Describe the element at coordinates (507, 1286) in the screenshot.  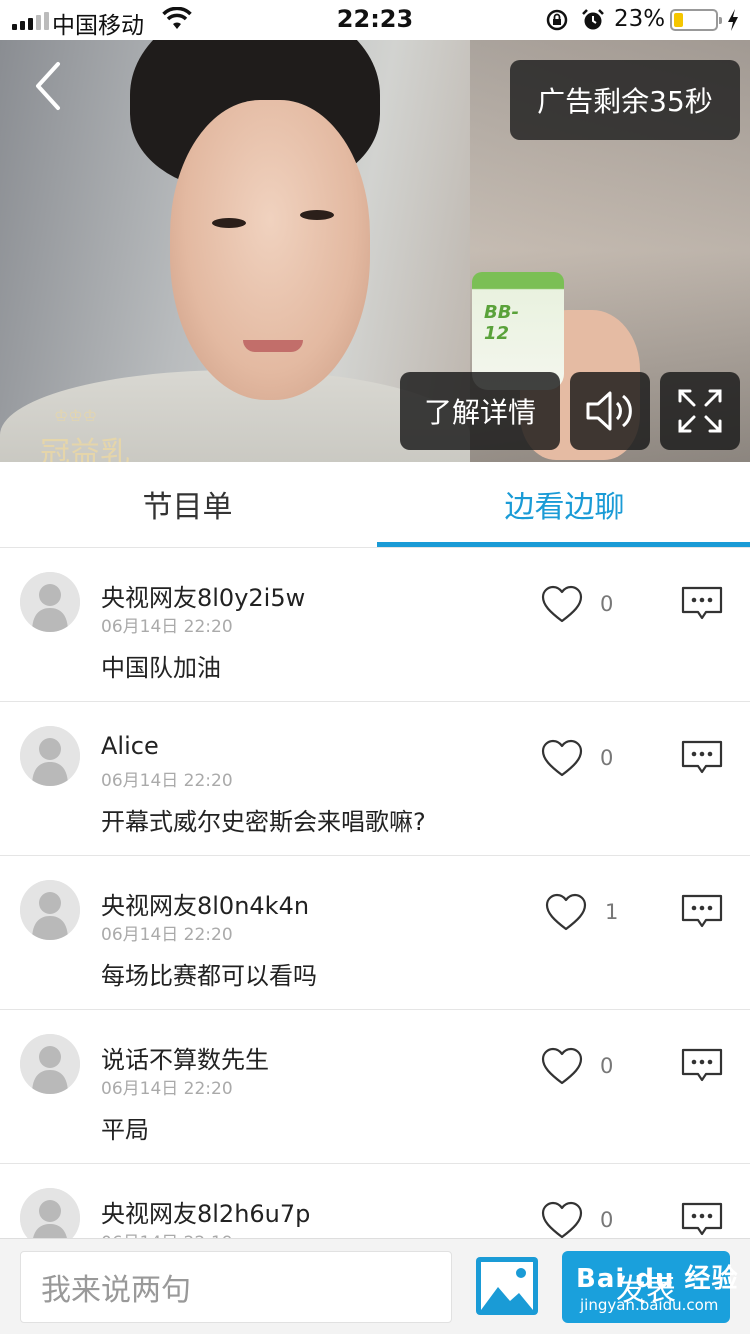
I see `image-icon` at that location.